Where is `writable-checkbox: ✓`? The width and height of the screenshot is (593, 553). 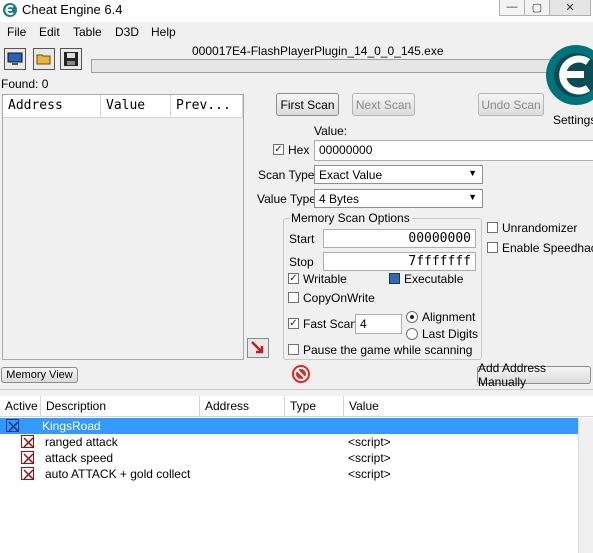 writable-checkbox: ✓ is located at coordinates (293, 278).